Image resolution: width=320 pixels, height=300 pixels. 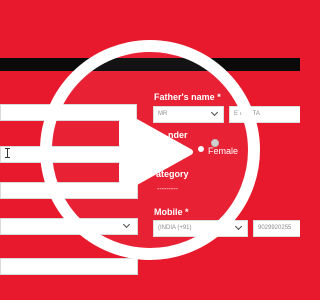 I want to click on text-cursor-icon, so click(x=7, y=153).